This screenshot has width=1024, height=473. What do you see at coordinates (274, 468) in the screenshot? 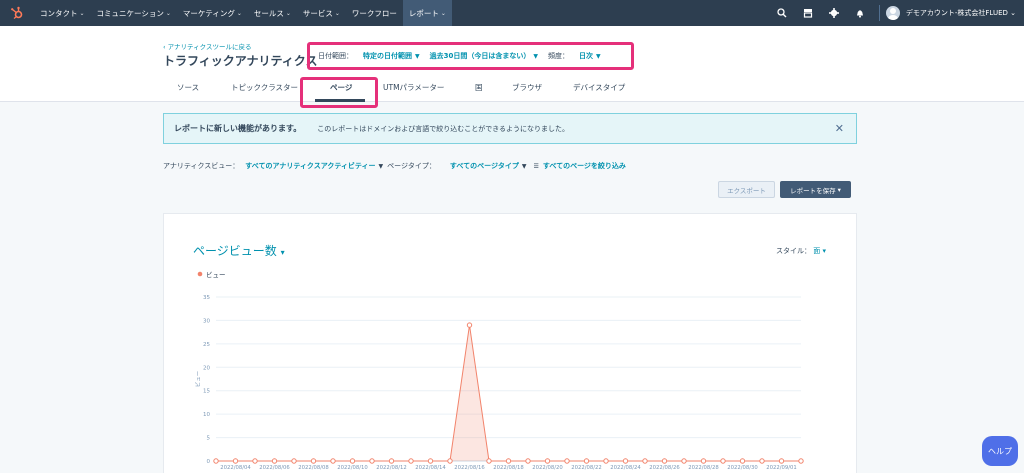
I see `x-tick-label: 2022/08/06` at bounding box center [274, 468].